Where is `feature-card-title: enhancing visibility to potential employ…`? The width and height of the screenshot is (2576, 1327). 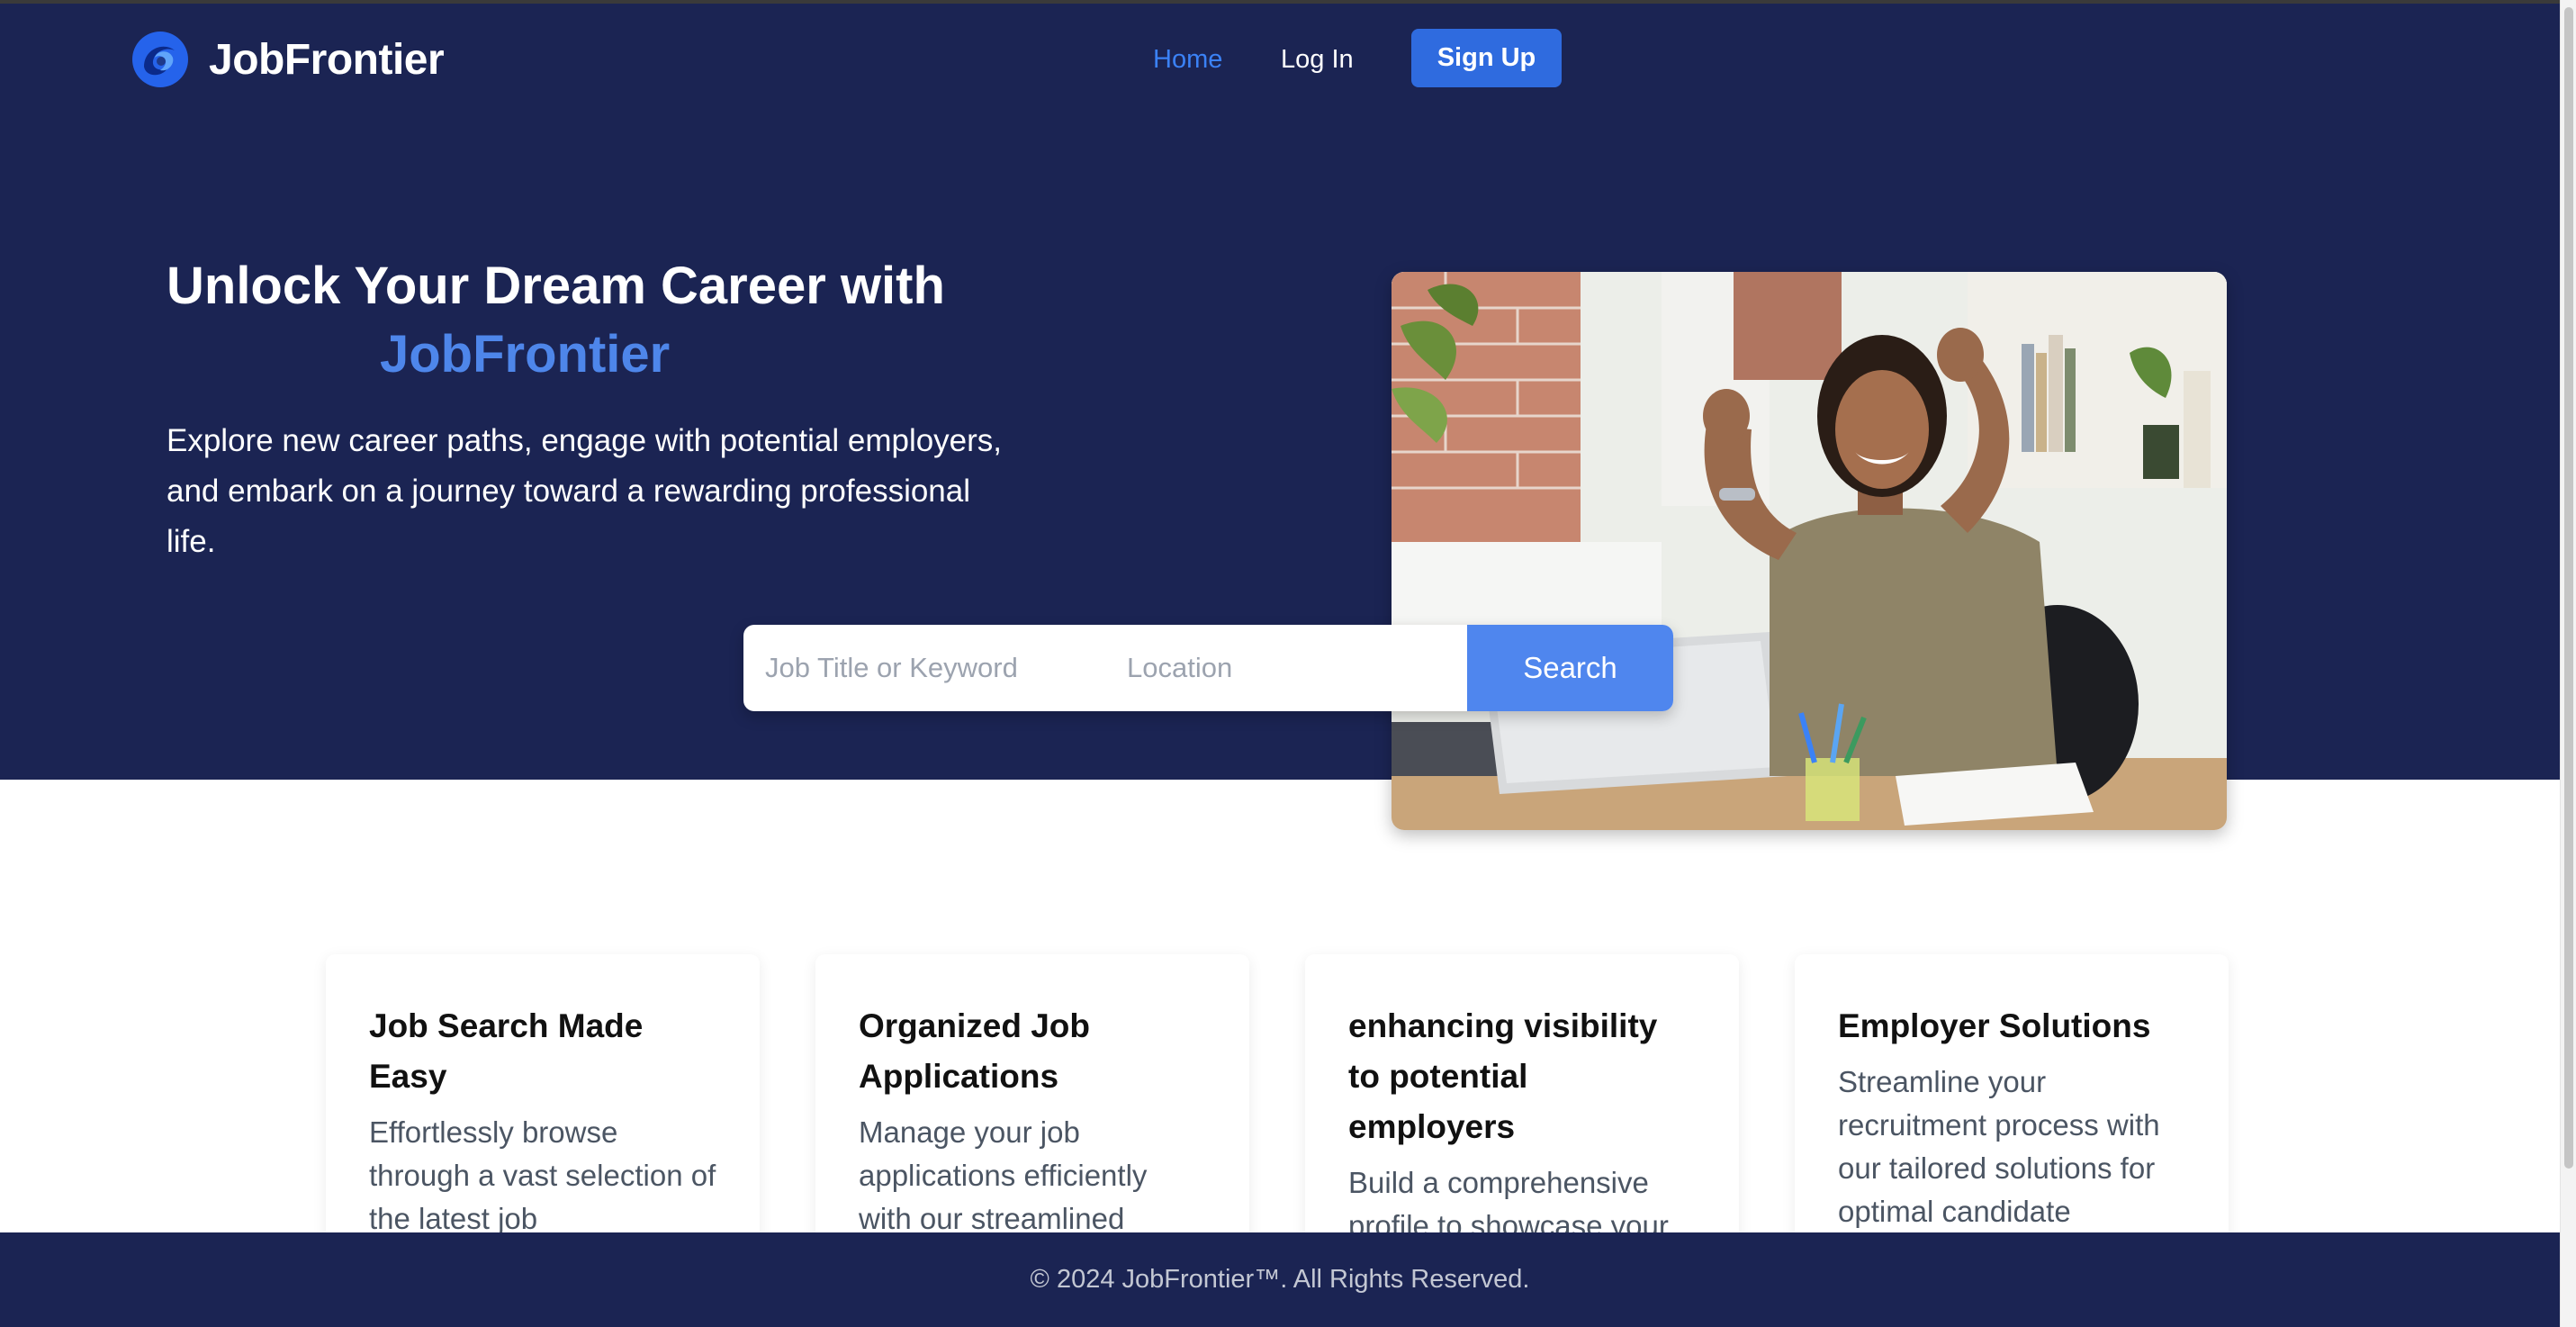
feature-card-title: enhancing visibility to potential employ… is located at coordinates (1503, 1076).